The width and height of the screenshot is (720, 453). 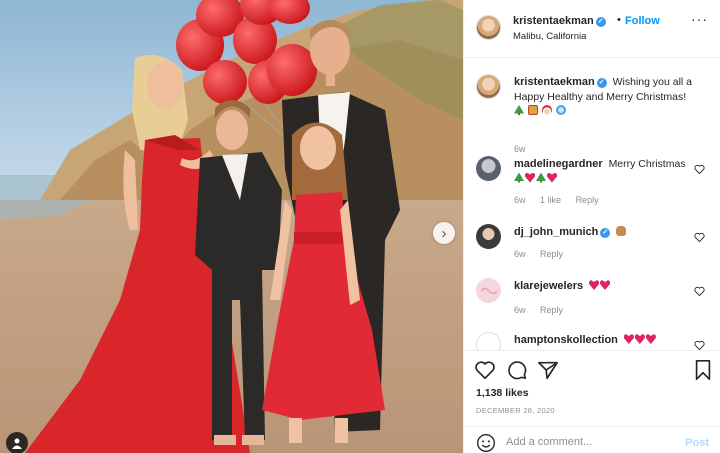 What do you see at coordinates (548, 286) in the screenshot?
I see `comment-username: klarejewelers` at bounding box center [548, 286].